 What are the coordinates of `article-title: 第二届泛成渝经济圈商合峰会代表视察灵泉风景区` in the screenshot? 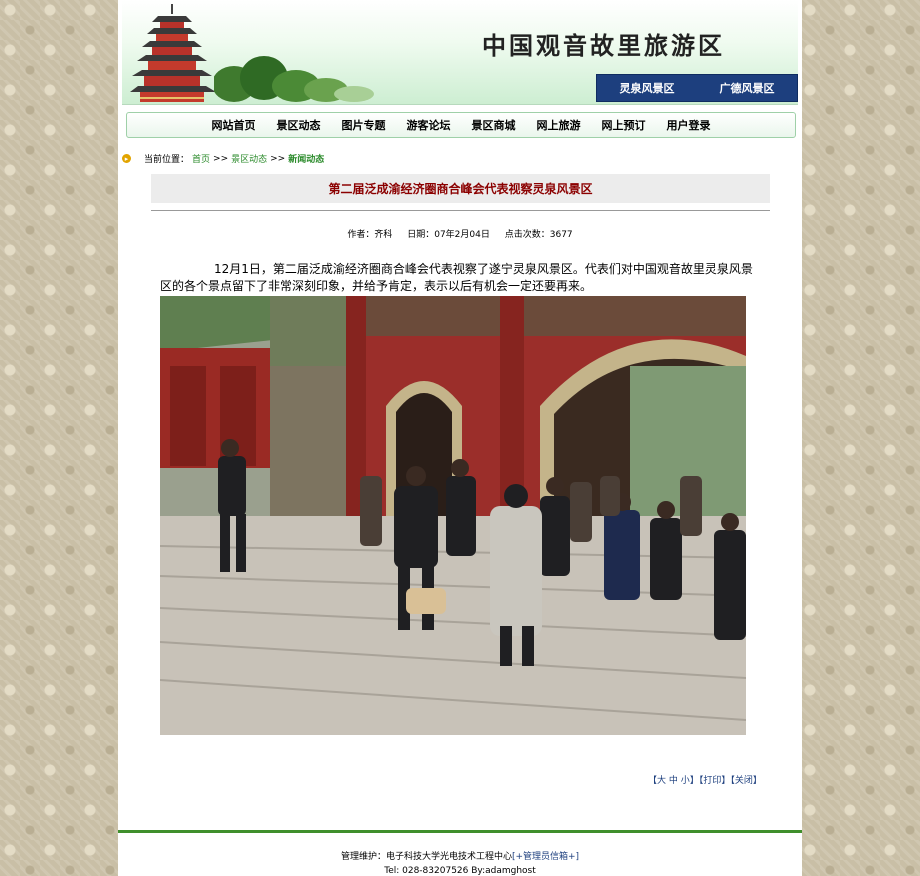 It's located at (460, 189).